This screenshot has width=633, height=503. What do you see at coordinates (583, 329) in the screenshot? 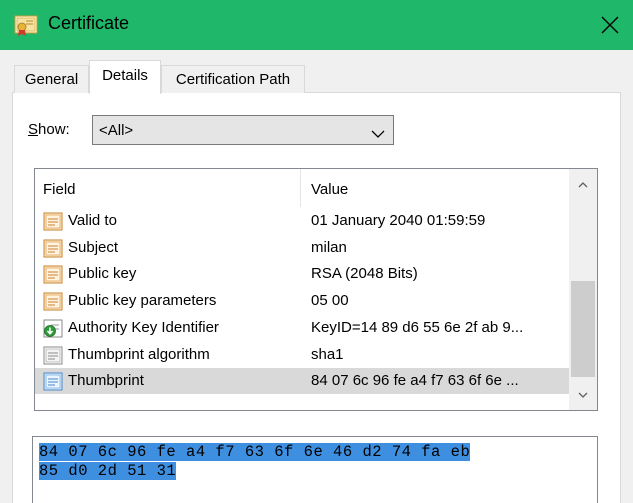
I see `scroll-thumb` at bounding box center [583, 329].